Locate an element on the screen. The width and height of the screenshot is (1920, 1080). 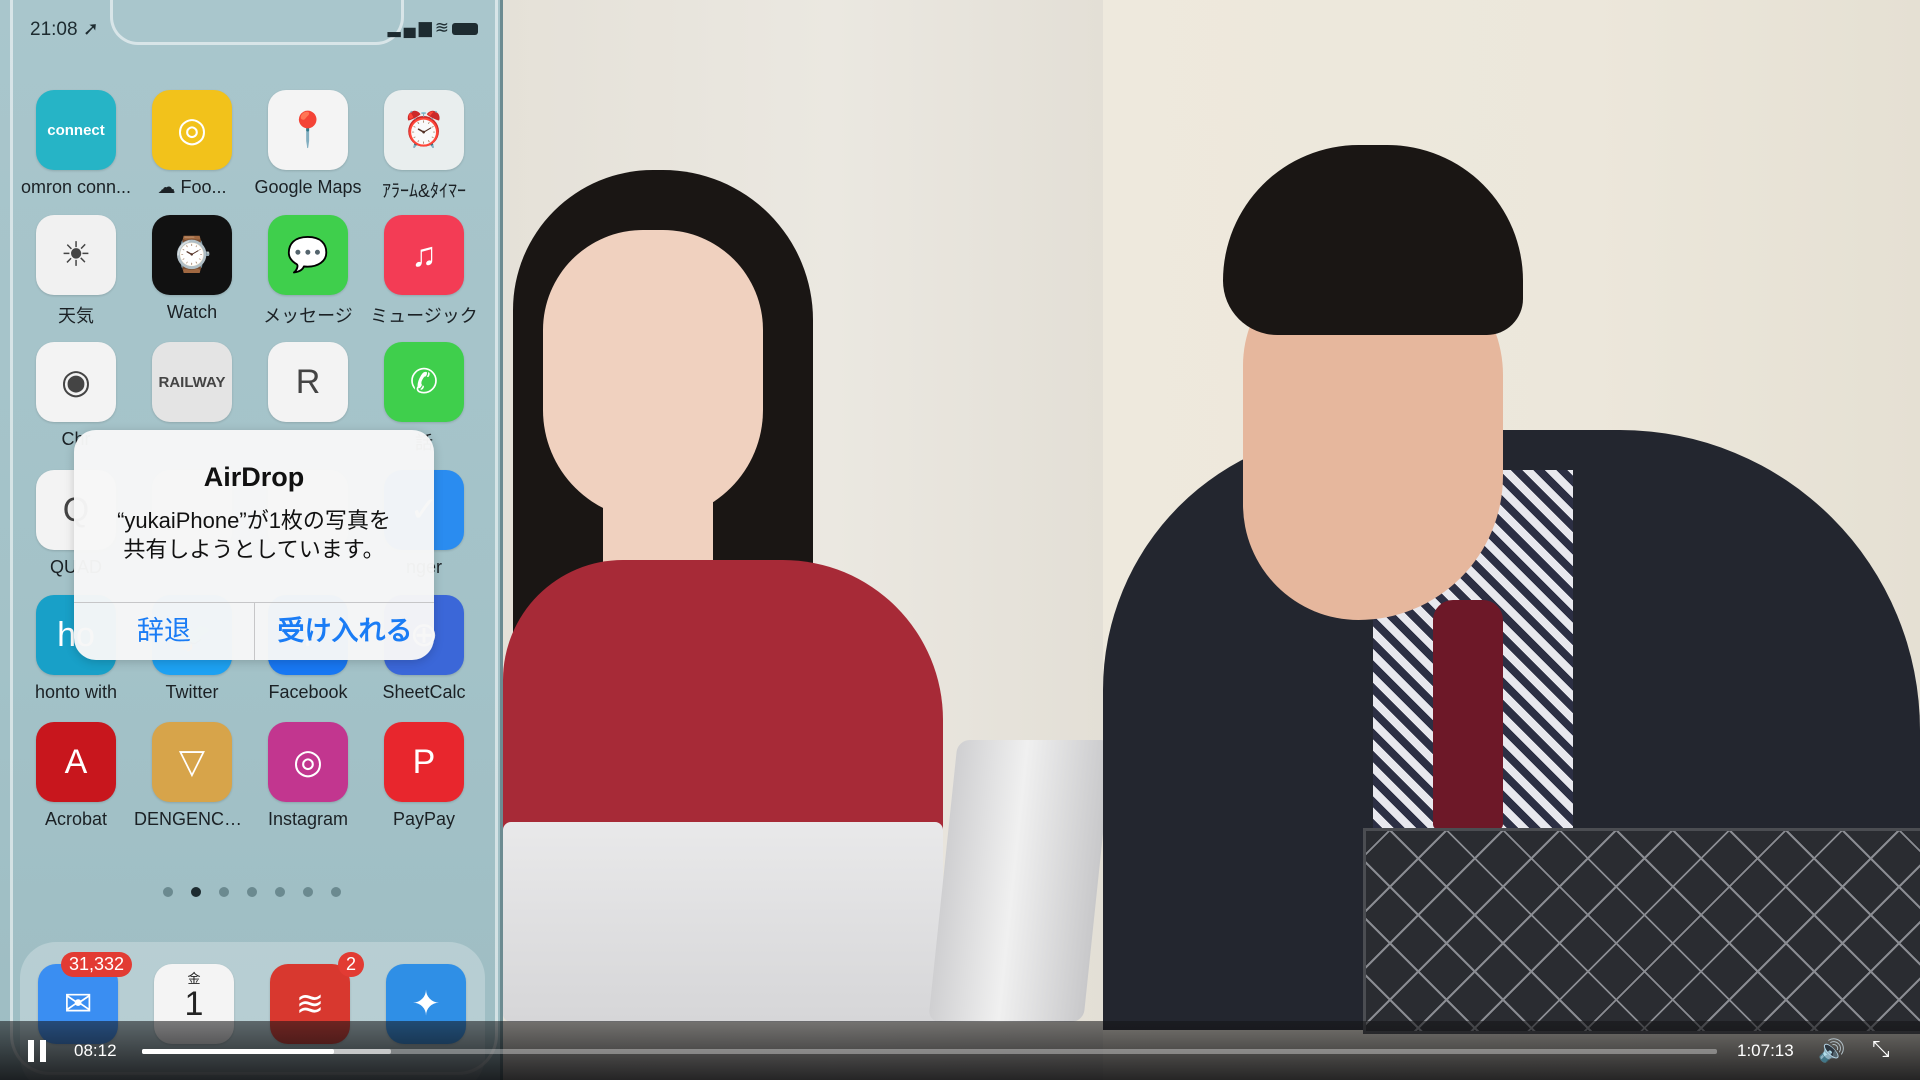
app-paypay: P PayPay is located at coordinates (424, 776).